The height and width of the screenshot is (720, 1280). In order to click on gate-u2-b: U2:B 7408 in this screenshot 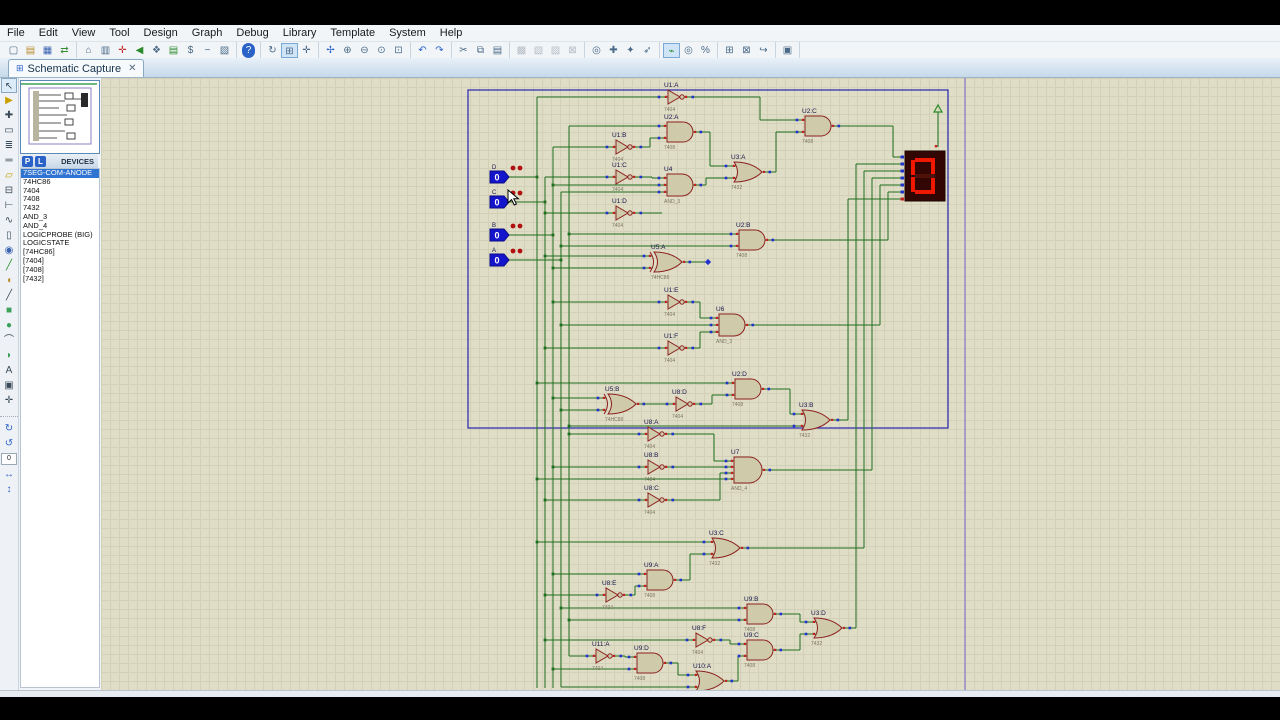, I will do `click(752, 240)`.